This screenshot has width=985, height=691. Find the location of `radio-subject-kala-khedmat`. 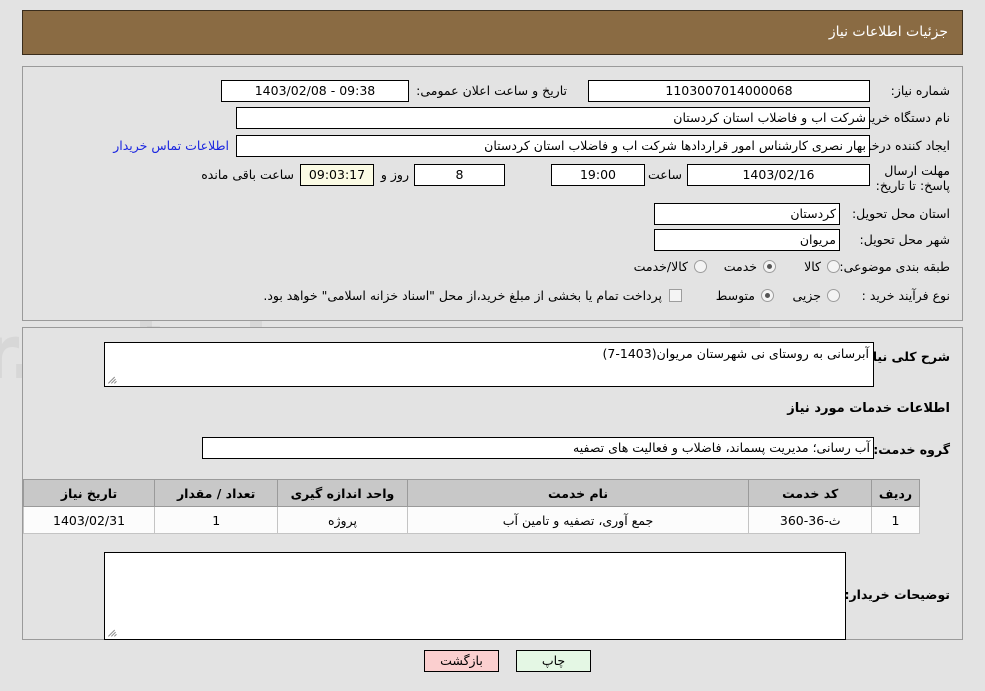

radio-subject-kala-khedmat is located at coordinates (700, 266).